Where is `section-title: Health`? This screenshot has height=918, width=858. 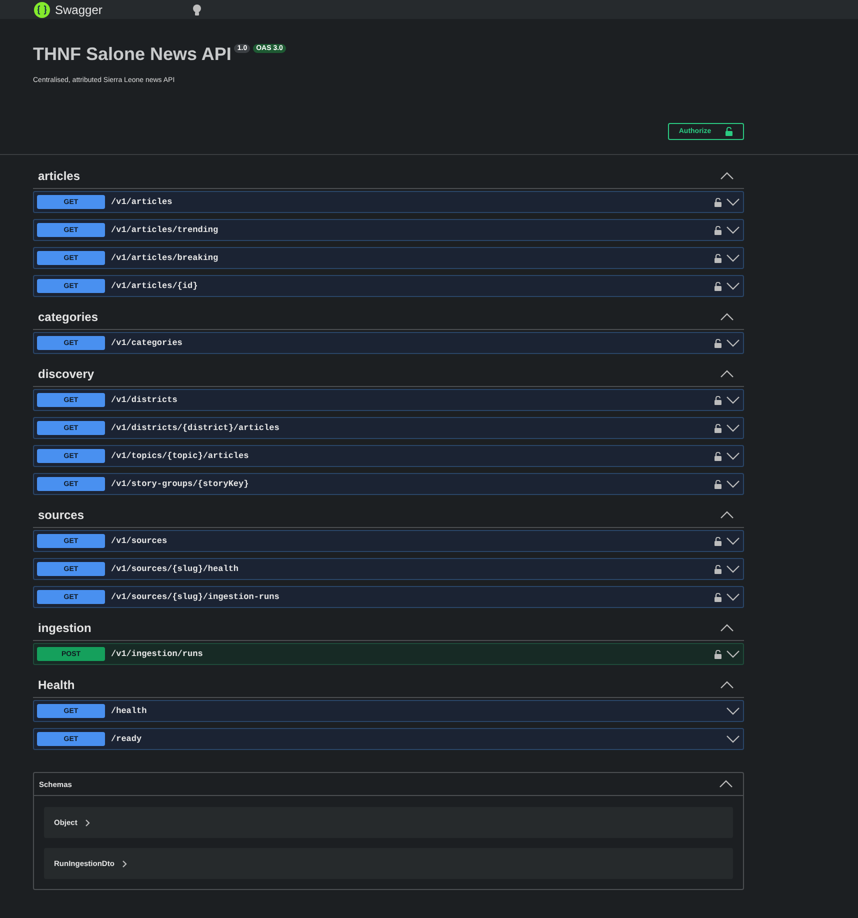
section-title: Health is located at coordinates (56, 685).